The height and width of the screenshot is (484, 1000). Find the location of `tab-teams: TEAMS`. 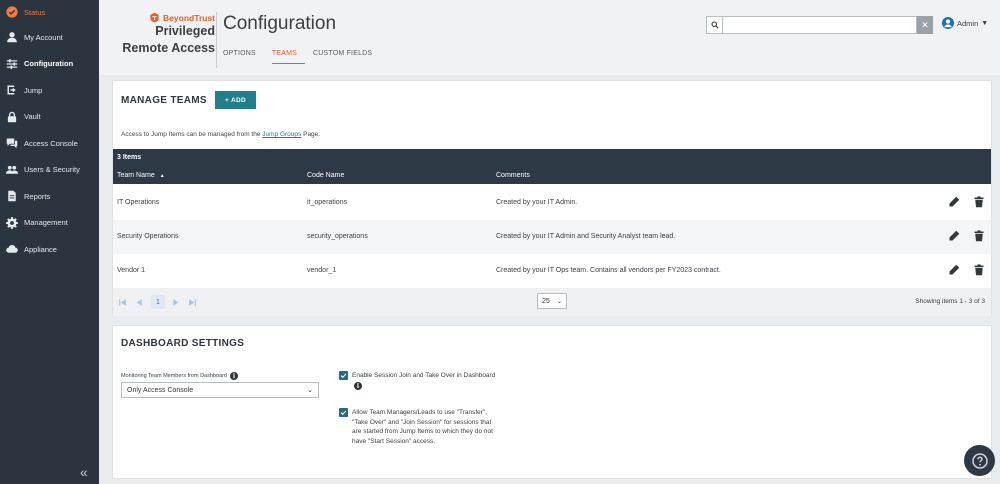

tab-teams: TEAMS is located at coordinates (288, 57).